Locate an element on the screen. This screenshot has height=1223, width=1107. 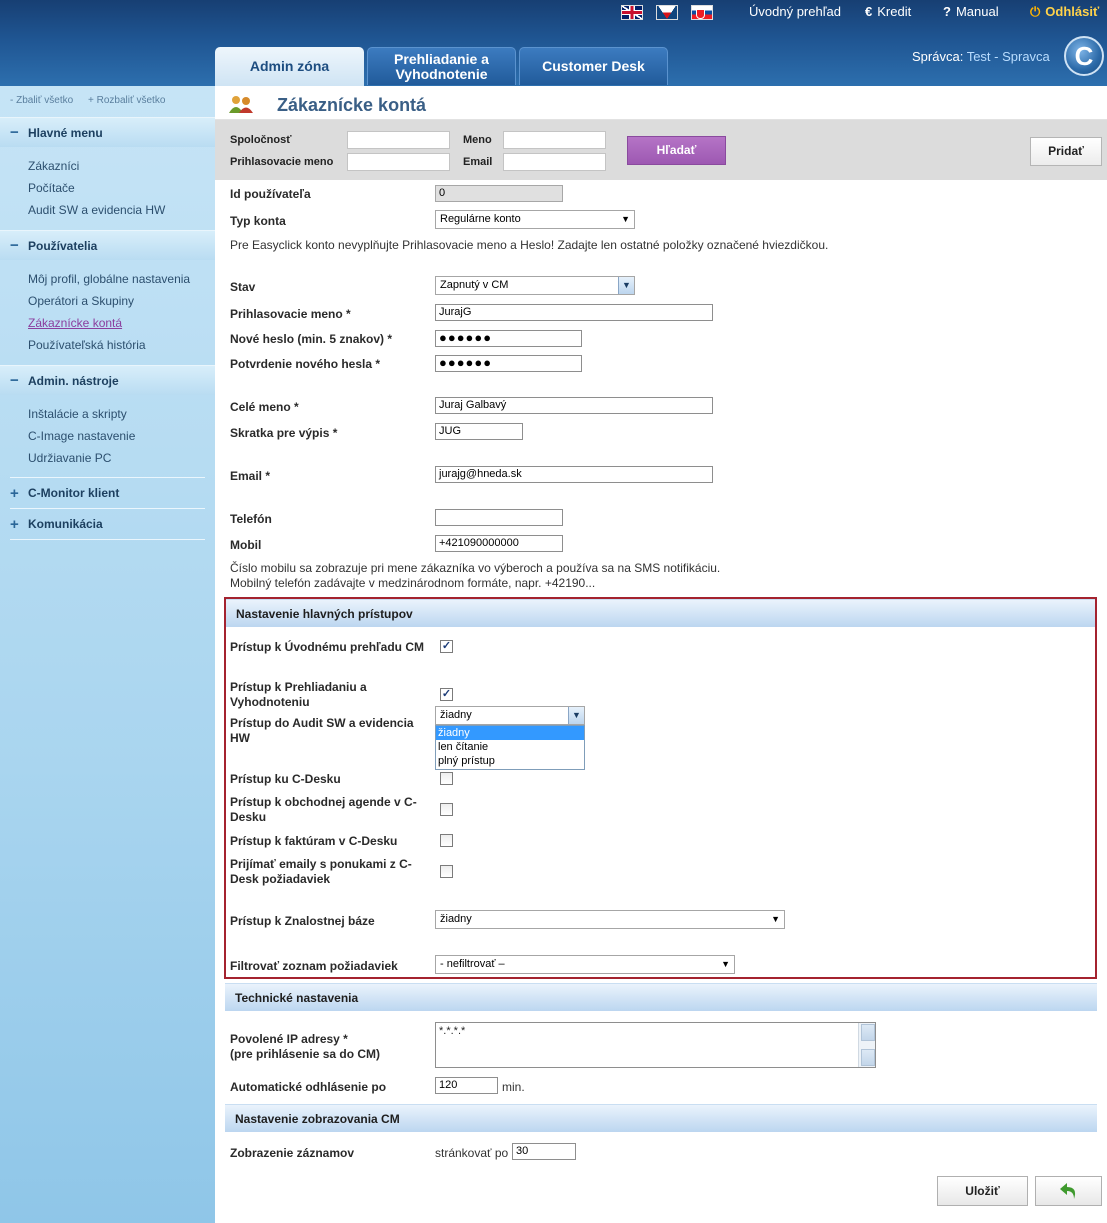
emails-offers-checkbox is located at coordinates (446, 871).